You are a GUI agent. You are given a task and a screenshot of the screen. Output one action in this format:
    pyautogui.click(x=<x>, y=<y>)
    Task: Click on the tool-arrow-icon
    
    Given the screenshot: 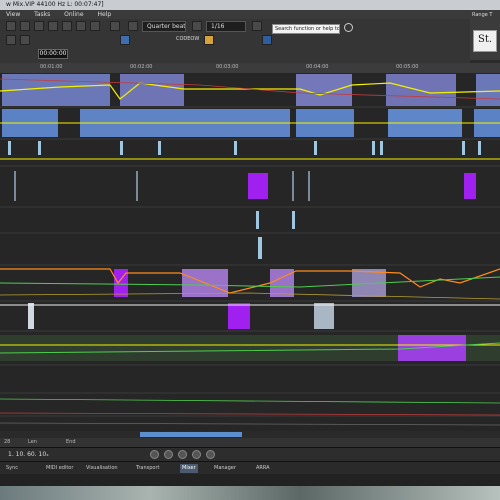 What is the action you would take?
    pyautogui.click(x=11, y=26)
    